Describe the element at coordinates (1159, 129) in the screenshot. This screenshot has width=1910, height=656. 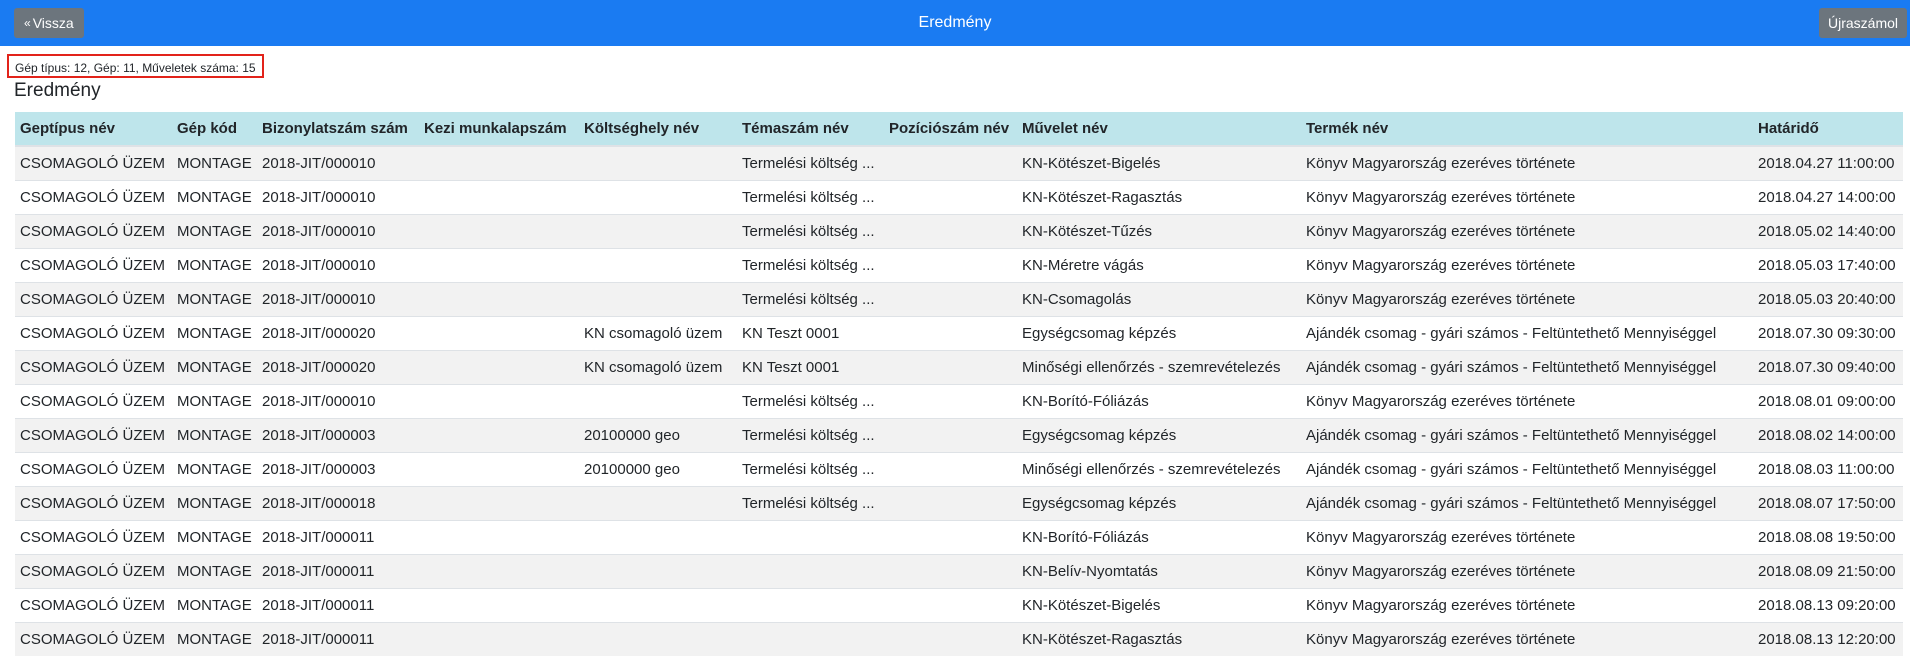
I see `column-header: Művelet név` at that location.